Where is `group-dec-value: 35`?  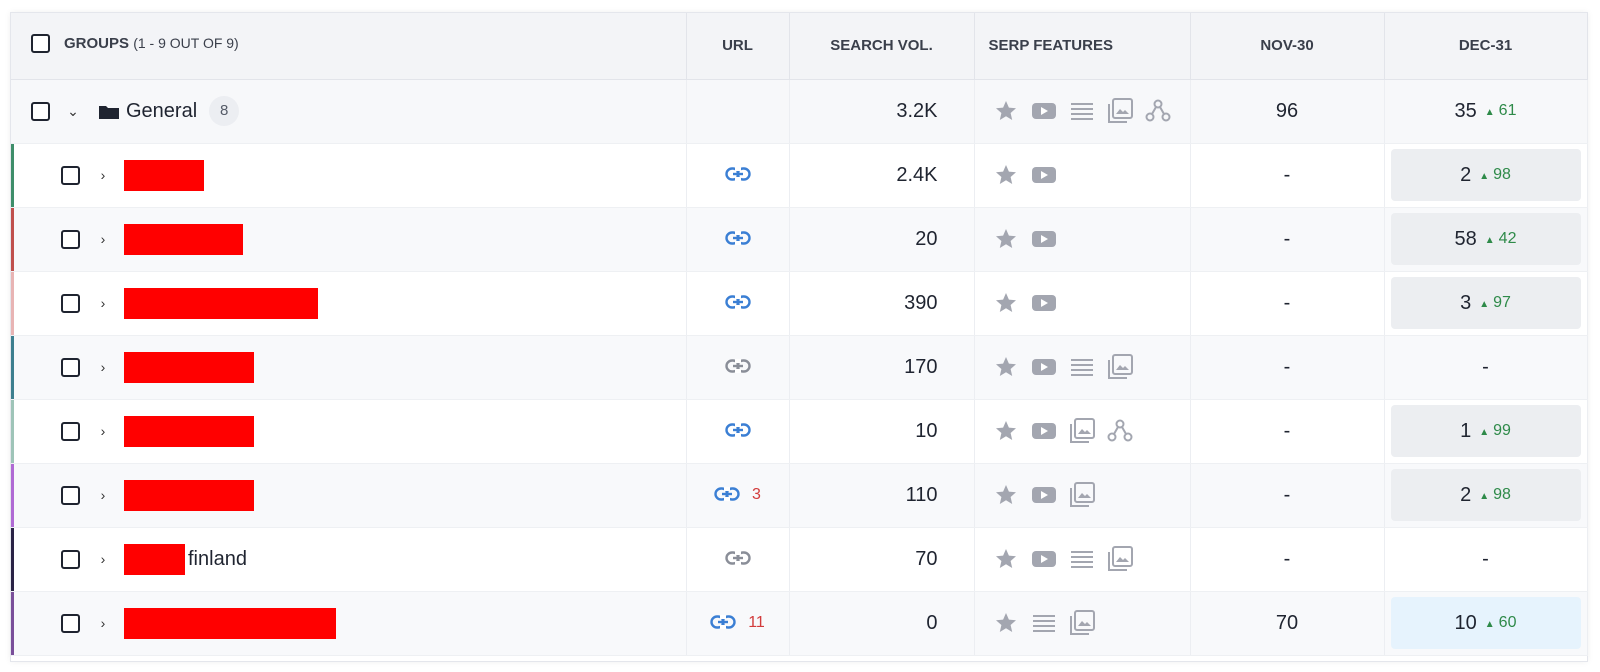
group-dec-value: 35 is located at coordinates (1465, 110).